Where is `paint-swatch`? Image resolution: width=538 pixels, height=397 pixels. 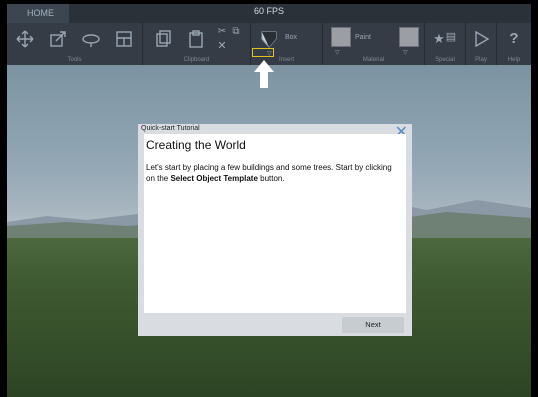 paint-swatch is located at coordinates (341, 37).